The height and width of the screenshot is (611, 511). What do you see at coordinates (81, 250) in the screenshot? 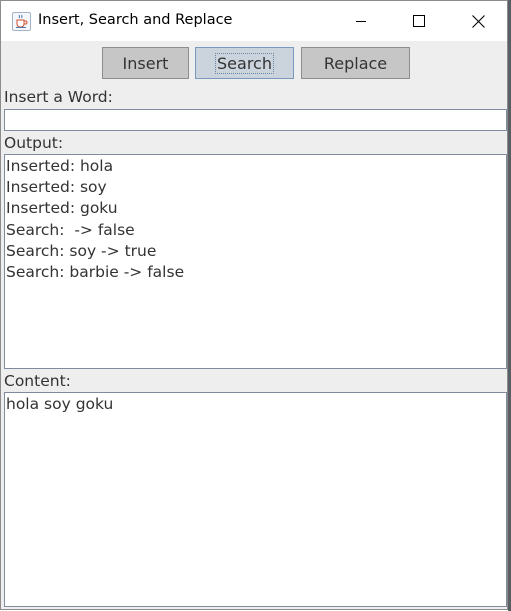
I see `output-line: Search: soy -> true` at bounding box center [81, 250].